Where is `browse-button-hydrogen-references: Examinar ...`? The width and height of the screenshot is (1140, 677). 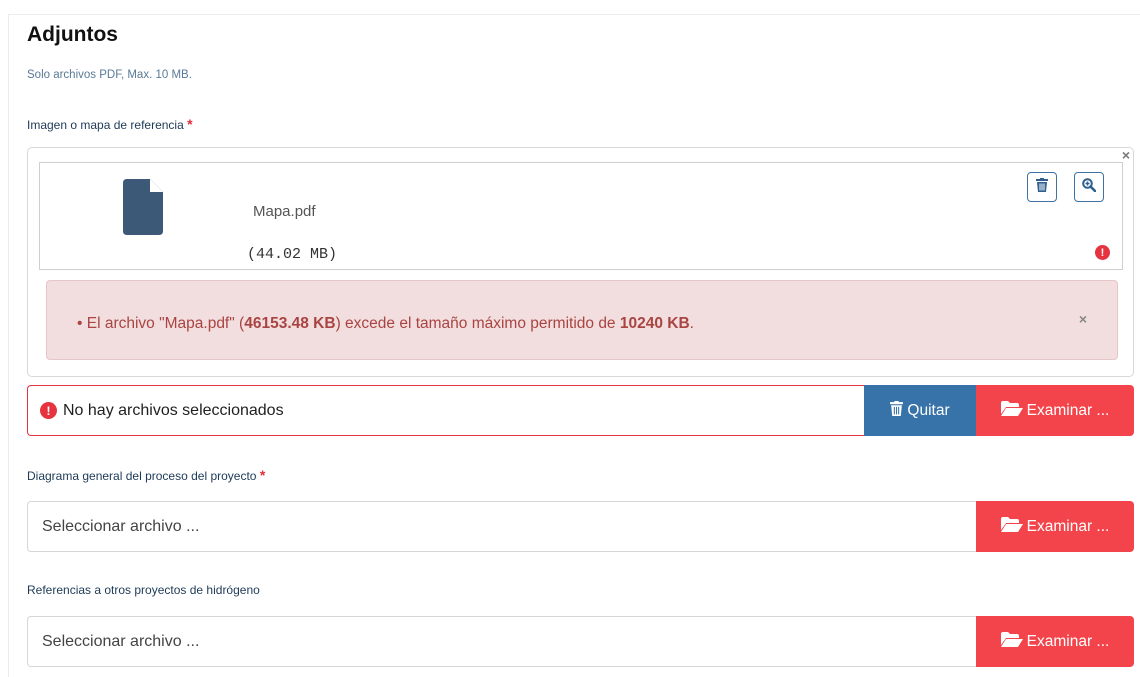
browse-button-hydrogen-references: Examinar ... is located at coordinates (1055, 641).